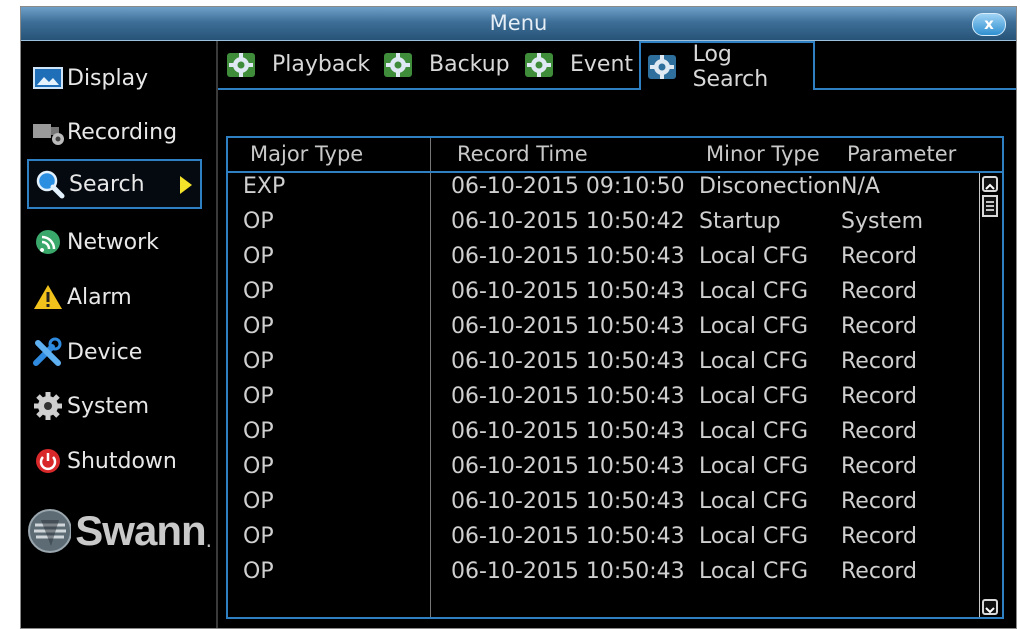 The height and width of the screenshot is (629, 1020). I want to click on tab-label: Event, so click(602, 64).